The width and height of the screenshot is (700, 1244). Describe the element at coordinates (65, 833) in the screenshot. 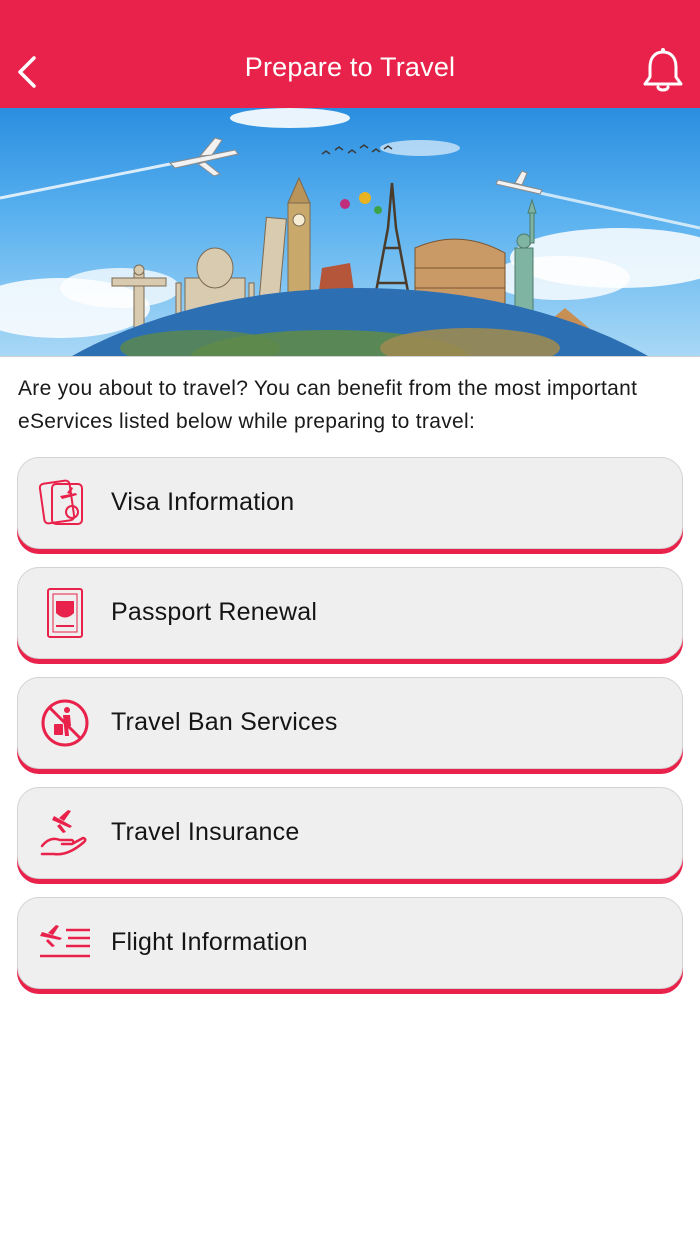

I see `travel-insurance-icon` at that location.